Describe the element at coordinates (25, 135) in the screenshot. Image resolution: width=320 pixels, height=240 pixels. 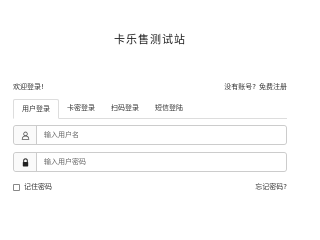
I see `user-icon` at that location.